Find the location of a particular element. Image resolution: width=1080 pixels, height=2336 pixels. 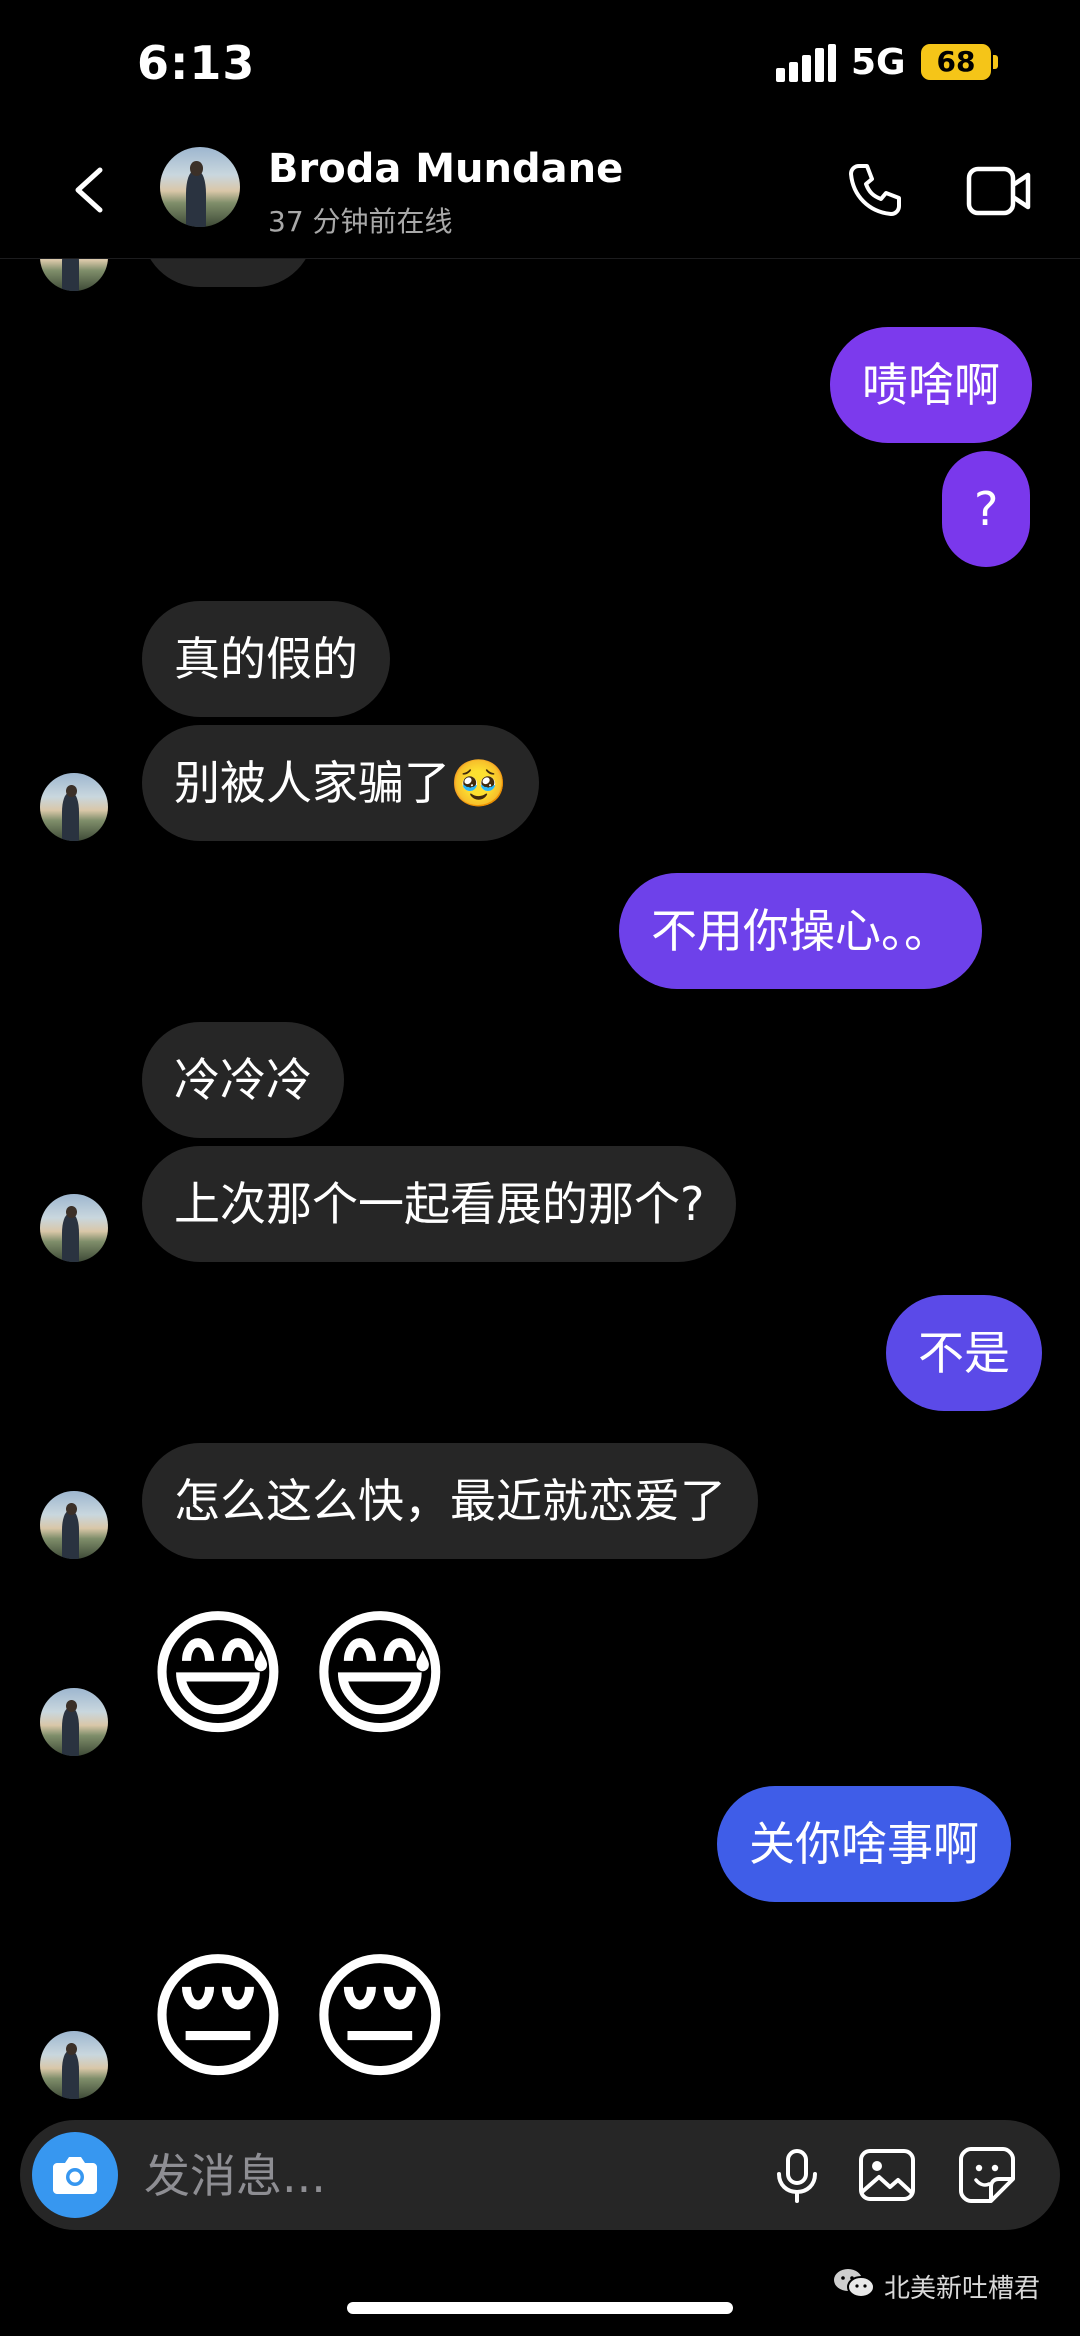

message-bubble-incoming: 别被人家骗了🥹 is located at coordinates (341, 783).